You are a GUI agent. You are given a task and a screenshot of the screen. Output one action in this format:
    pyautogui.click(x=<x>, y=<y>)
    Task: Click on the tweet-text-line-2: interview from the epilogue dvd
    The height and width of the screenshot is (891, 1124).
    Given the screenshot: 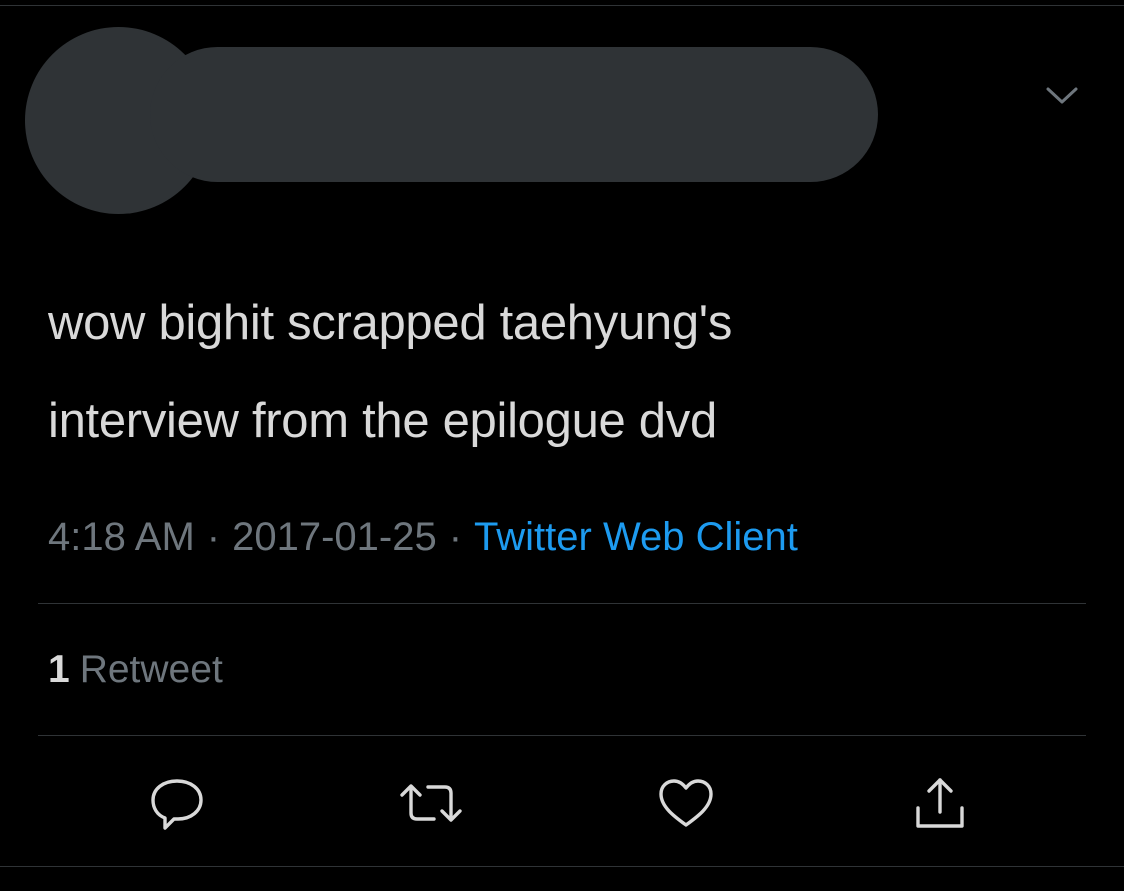 What is the action you would take?
    pyautogui.click(x=382, y=421)
    